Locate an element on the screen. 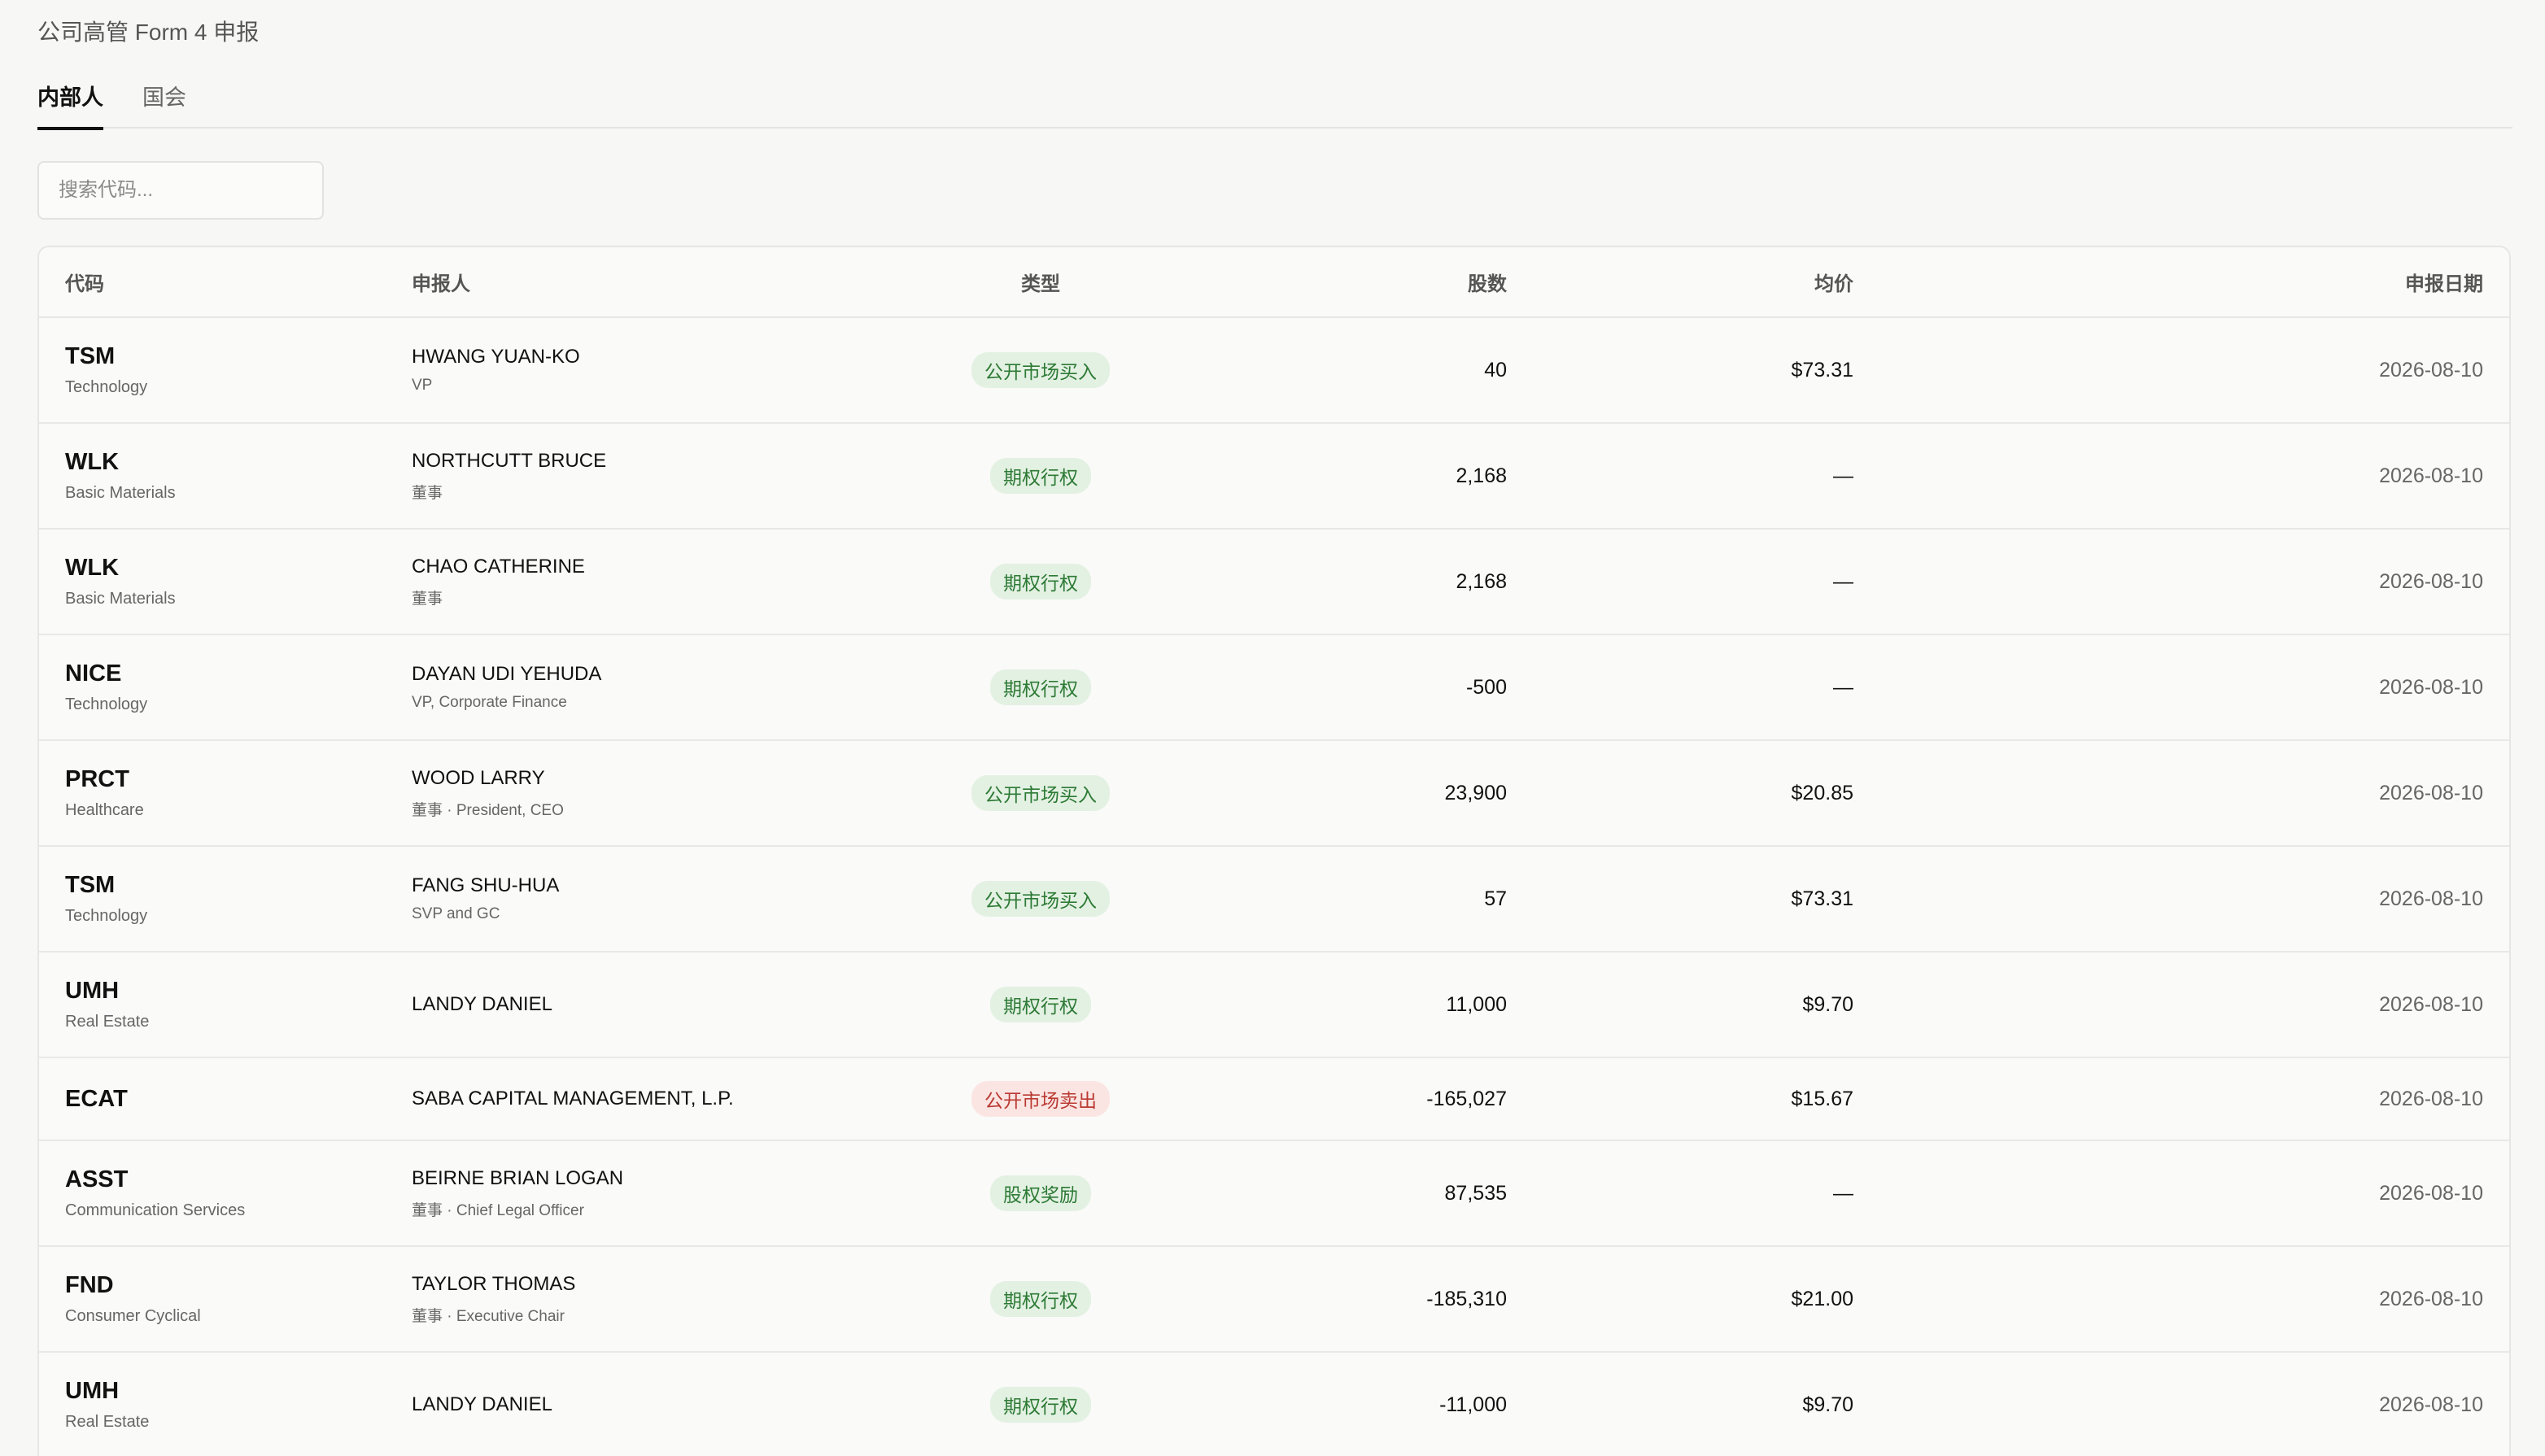 Image resolution: width=2545 pixels, height=1456 pixels. sector-label: Real Estate is located at coordinates (108, 1422).